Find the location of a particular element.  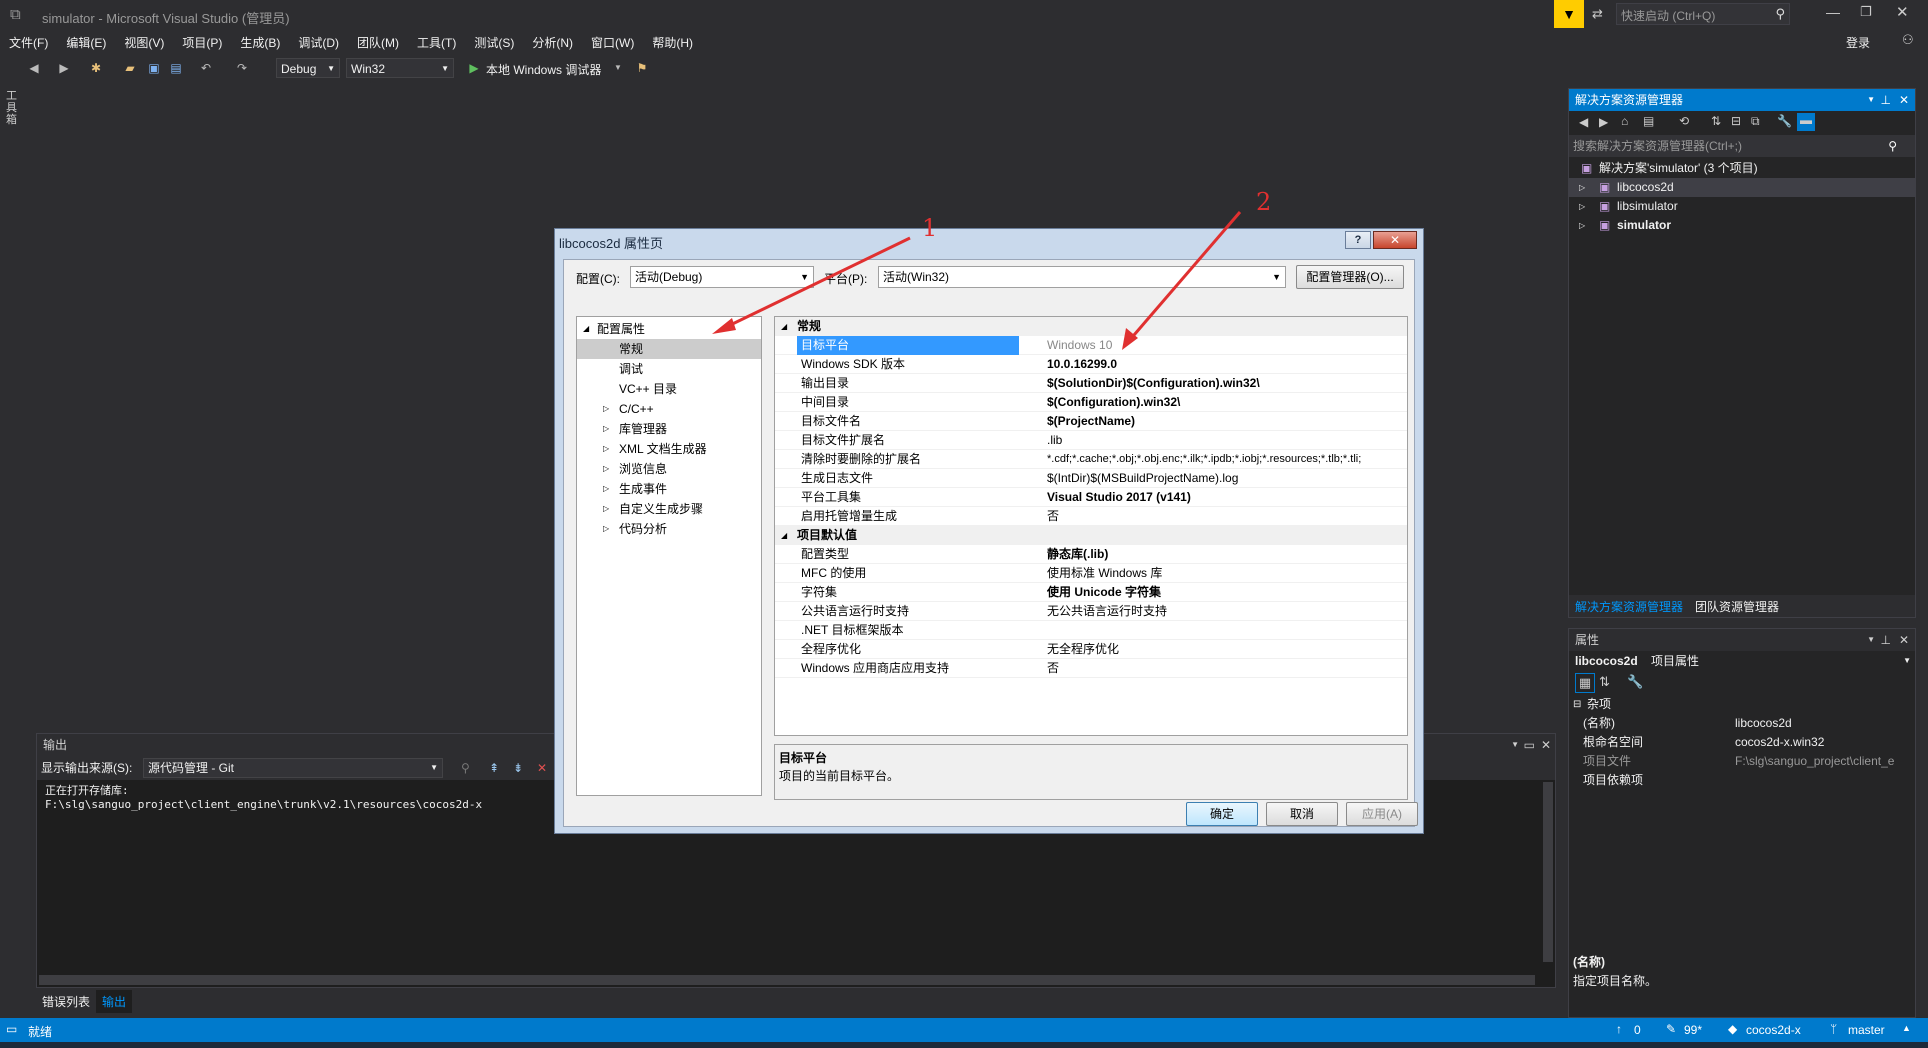

annotation-label-2: 2 is located at coordinates (1264, 202).